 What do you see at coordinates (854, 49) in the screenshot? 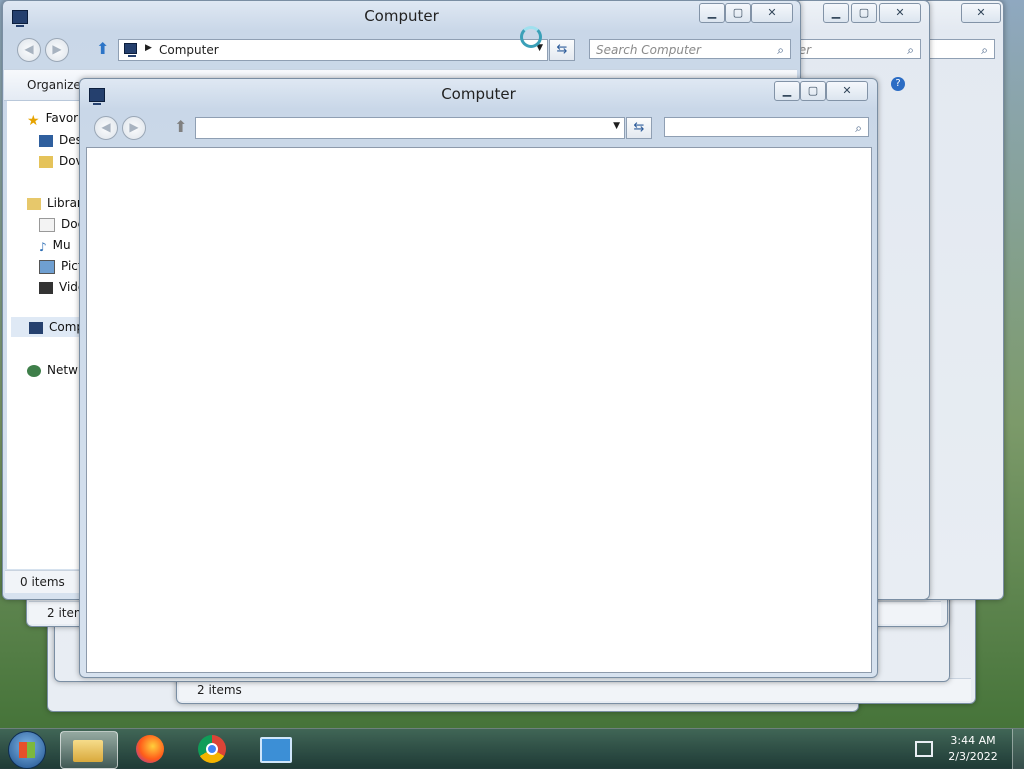
I see `search-input: ter ⌕` at bounding box center [854, 49].